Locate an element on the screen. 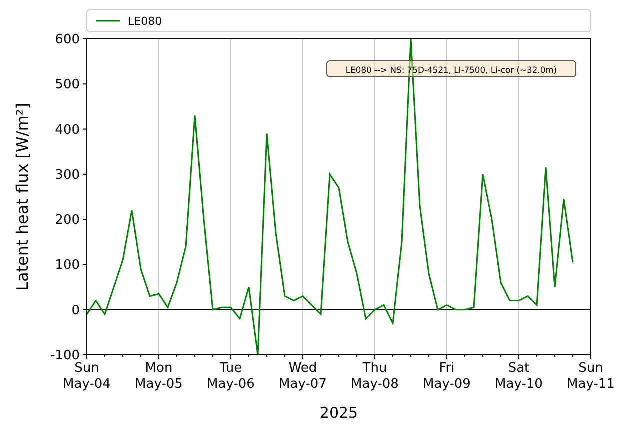 Image resolution: width=626 pixels, height=431 pixels. legend: LE080 is located at coordinates (339, 21).